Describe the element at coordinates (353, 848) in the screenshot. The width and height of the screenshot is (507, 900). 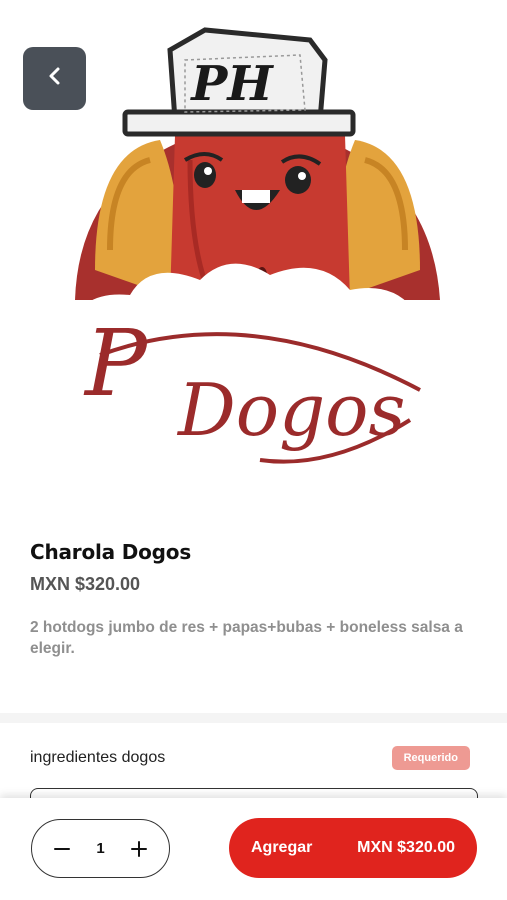
I see `add-to-cart-button: Agregar MXN $320.00` at that location.